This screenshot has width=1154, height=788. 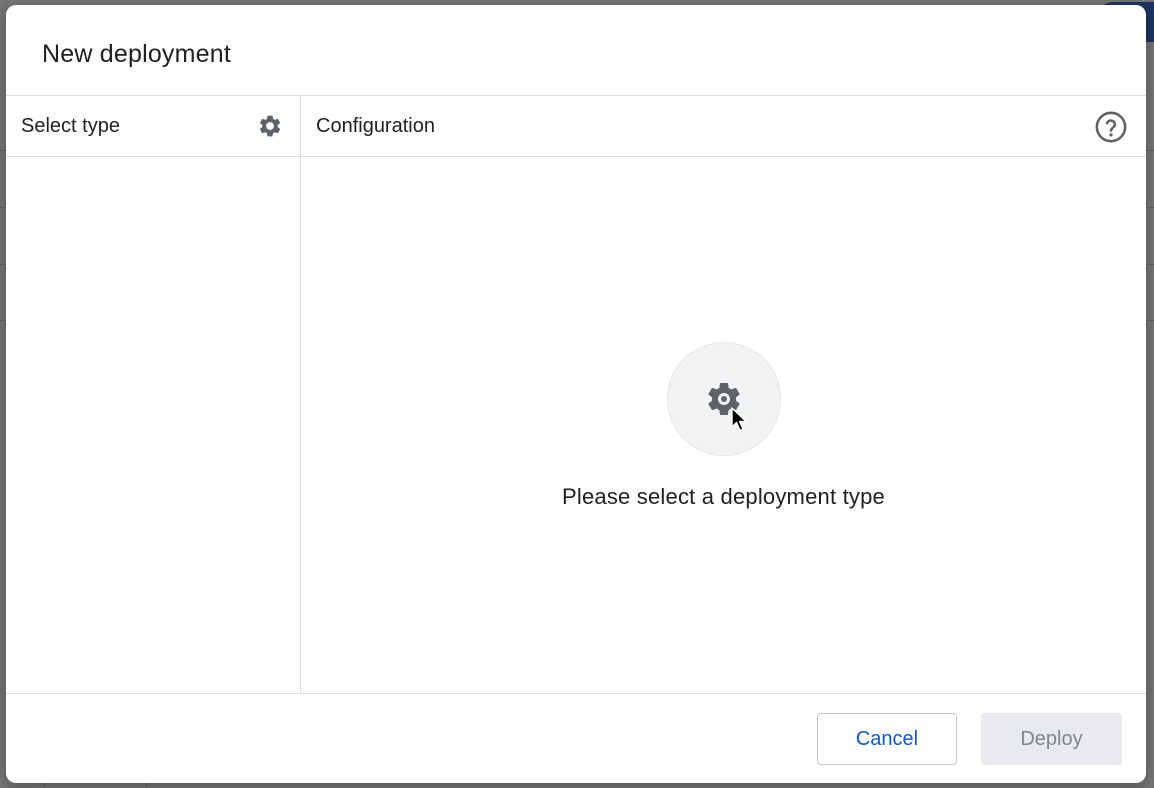 I want to click on configuration-title: Configuration, so click(x=375, y=126).